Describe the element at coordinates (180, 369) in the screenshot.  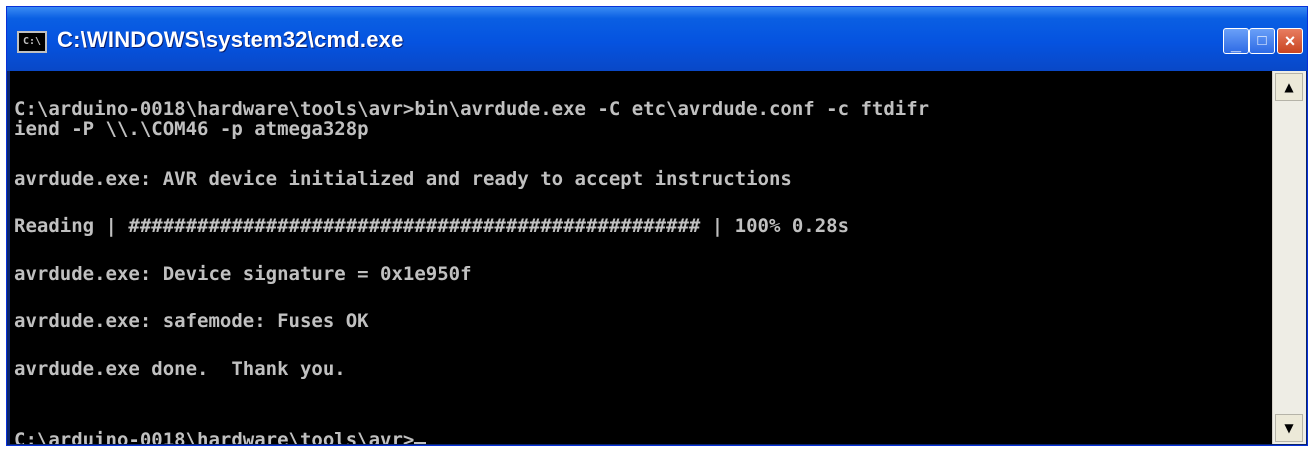
I see `console-line: avrdude.exe done. Thank you.` at that location.